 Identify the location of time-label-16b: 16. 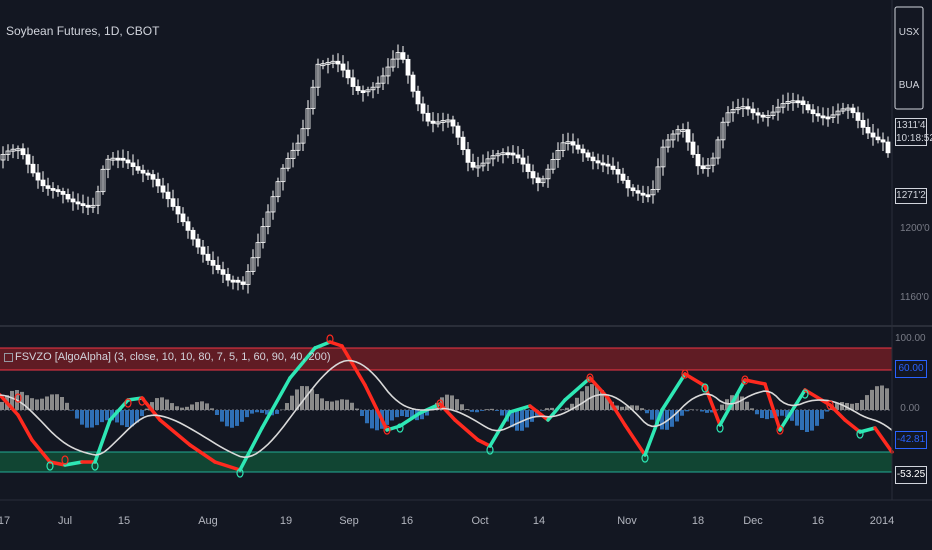
(818, 521).